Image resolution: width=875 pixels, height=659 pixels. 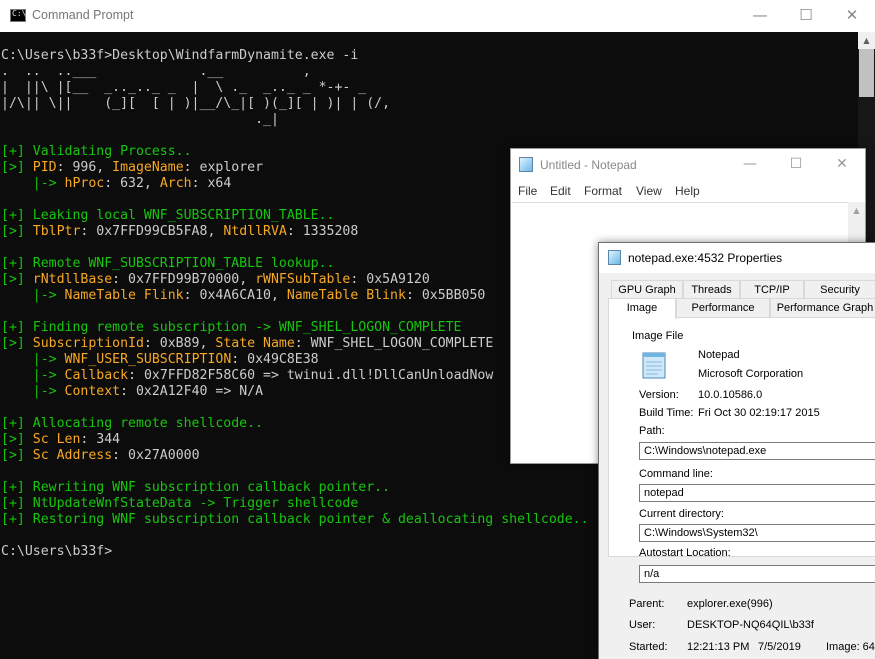 What do you see at coordinates (649, 191) in the screenshot?
I see `menu-view: View` at bounding box center [649, 191].